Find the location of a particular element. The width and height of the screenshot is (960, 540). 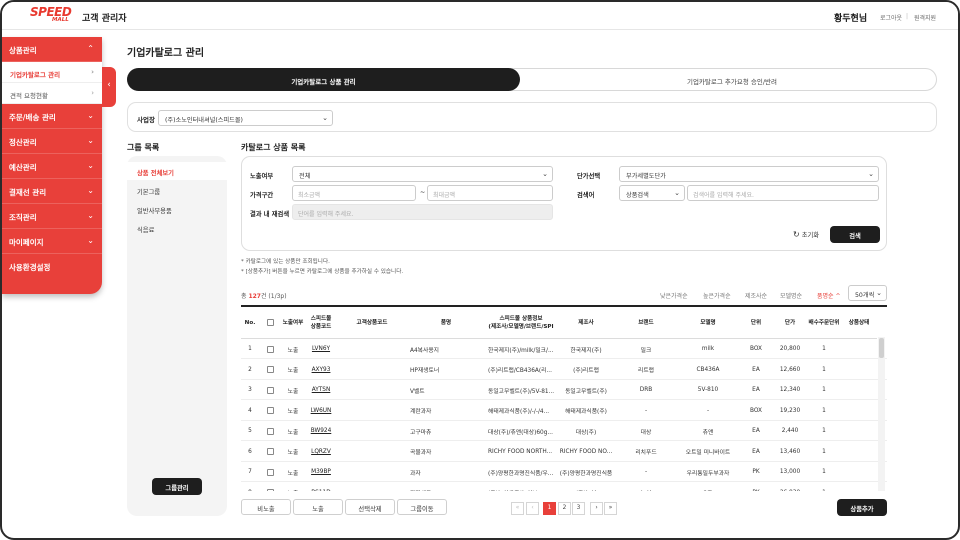

sort-high-price: 높은가격순 is located at coordinates (717, 295).